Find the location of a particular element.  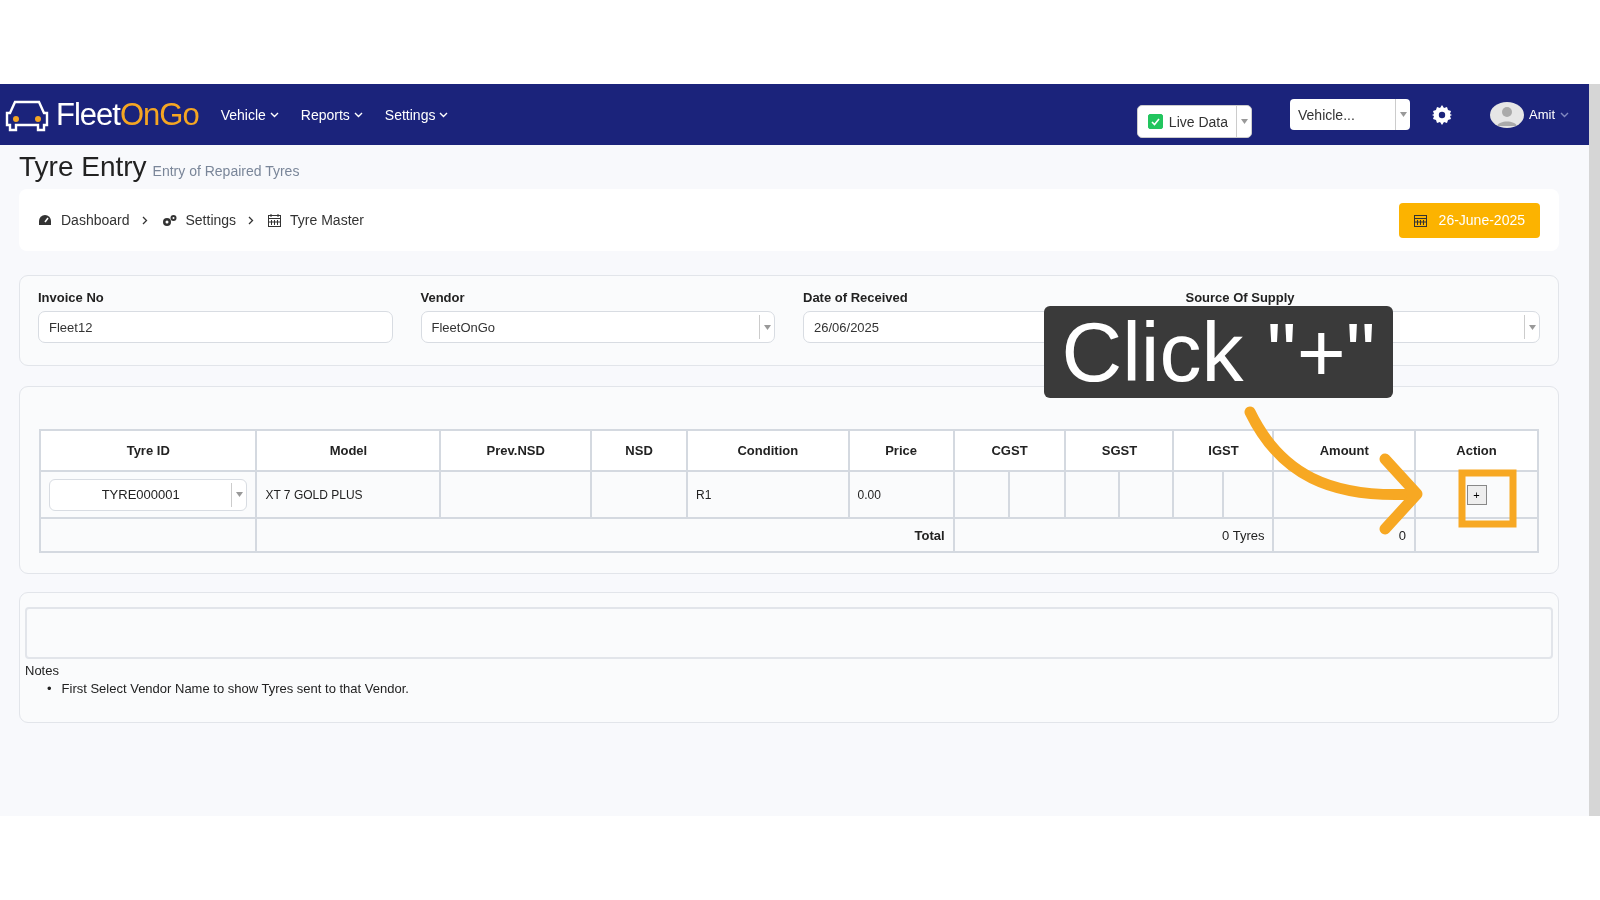

column-header: Model is located at coordinates (348, 450).